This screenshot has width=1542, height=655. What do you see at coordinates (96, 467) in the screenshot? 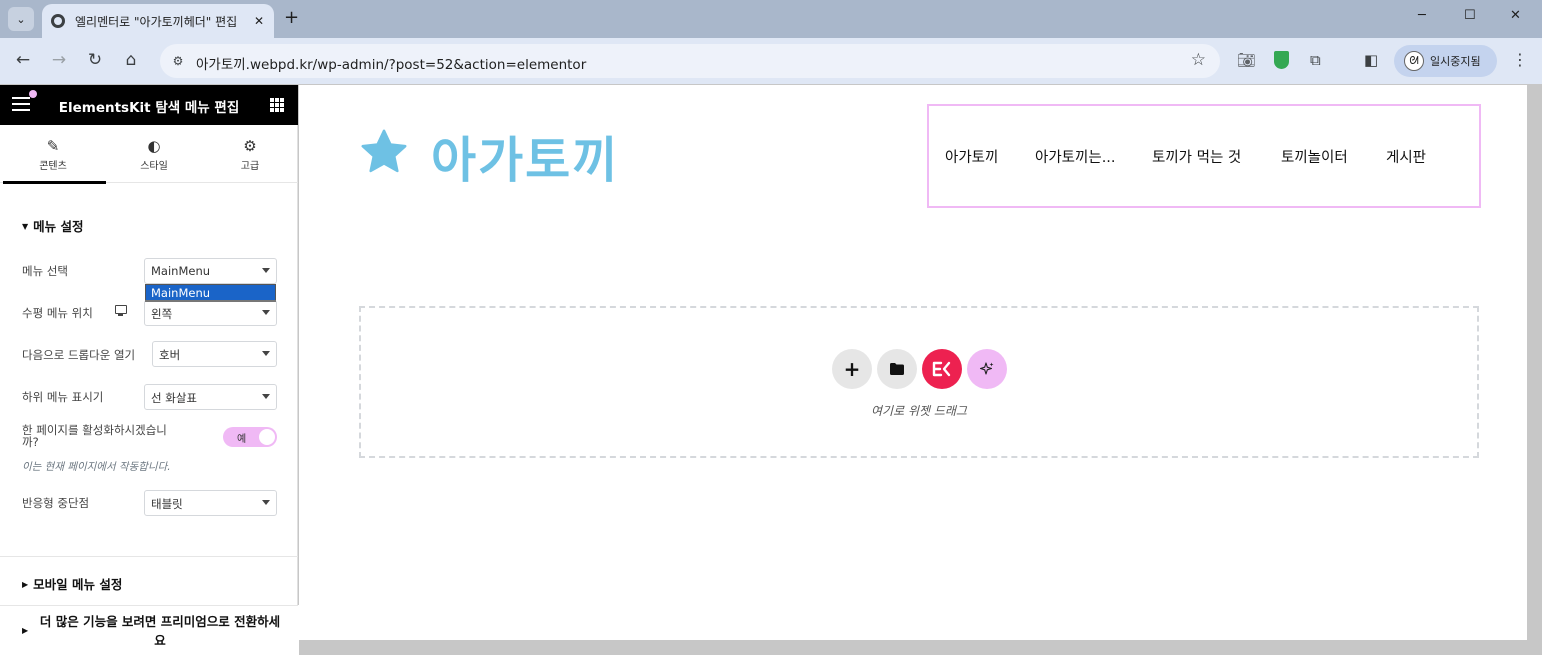
I see `one-page-note: 이는 현재 페이지에서 작동합니다.` at bounding box center [96, 467].